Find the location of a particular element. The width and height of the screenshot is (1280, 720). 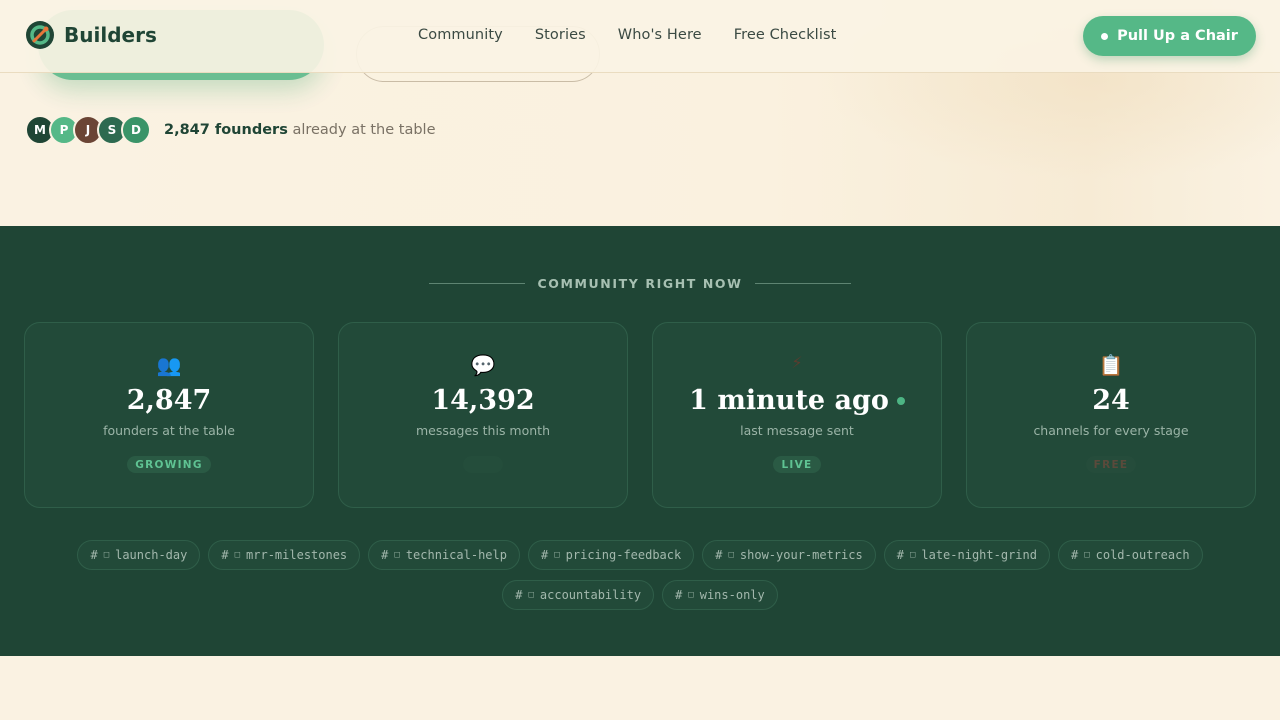

avatar-stack: M P J S D is located at coordinates (88, 130).